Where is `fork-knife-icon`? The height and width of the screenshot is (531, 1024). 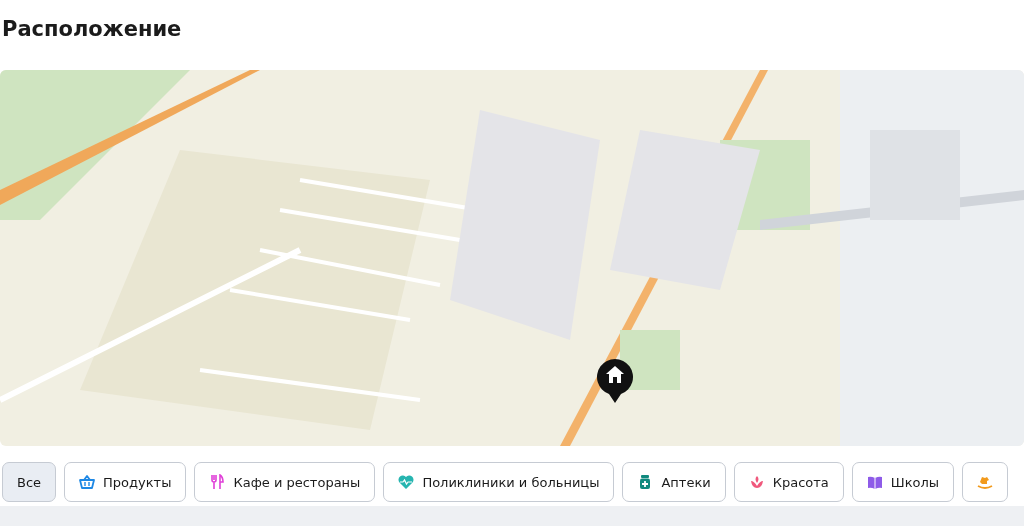 fork-knife-icon is located at coordinates (217, 482).